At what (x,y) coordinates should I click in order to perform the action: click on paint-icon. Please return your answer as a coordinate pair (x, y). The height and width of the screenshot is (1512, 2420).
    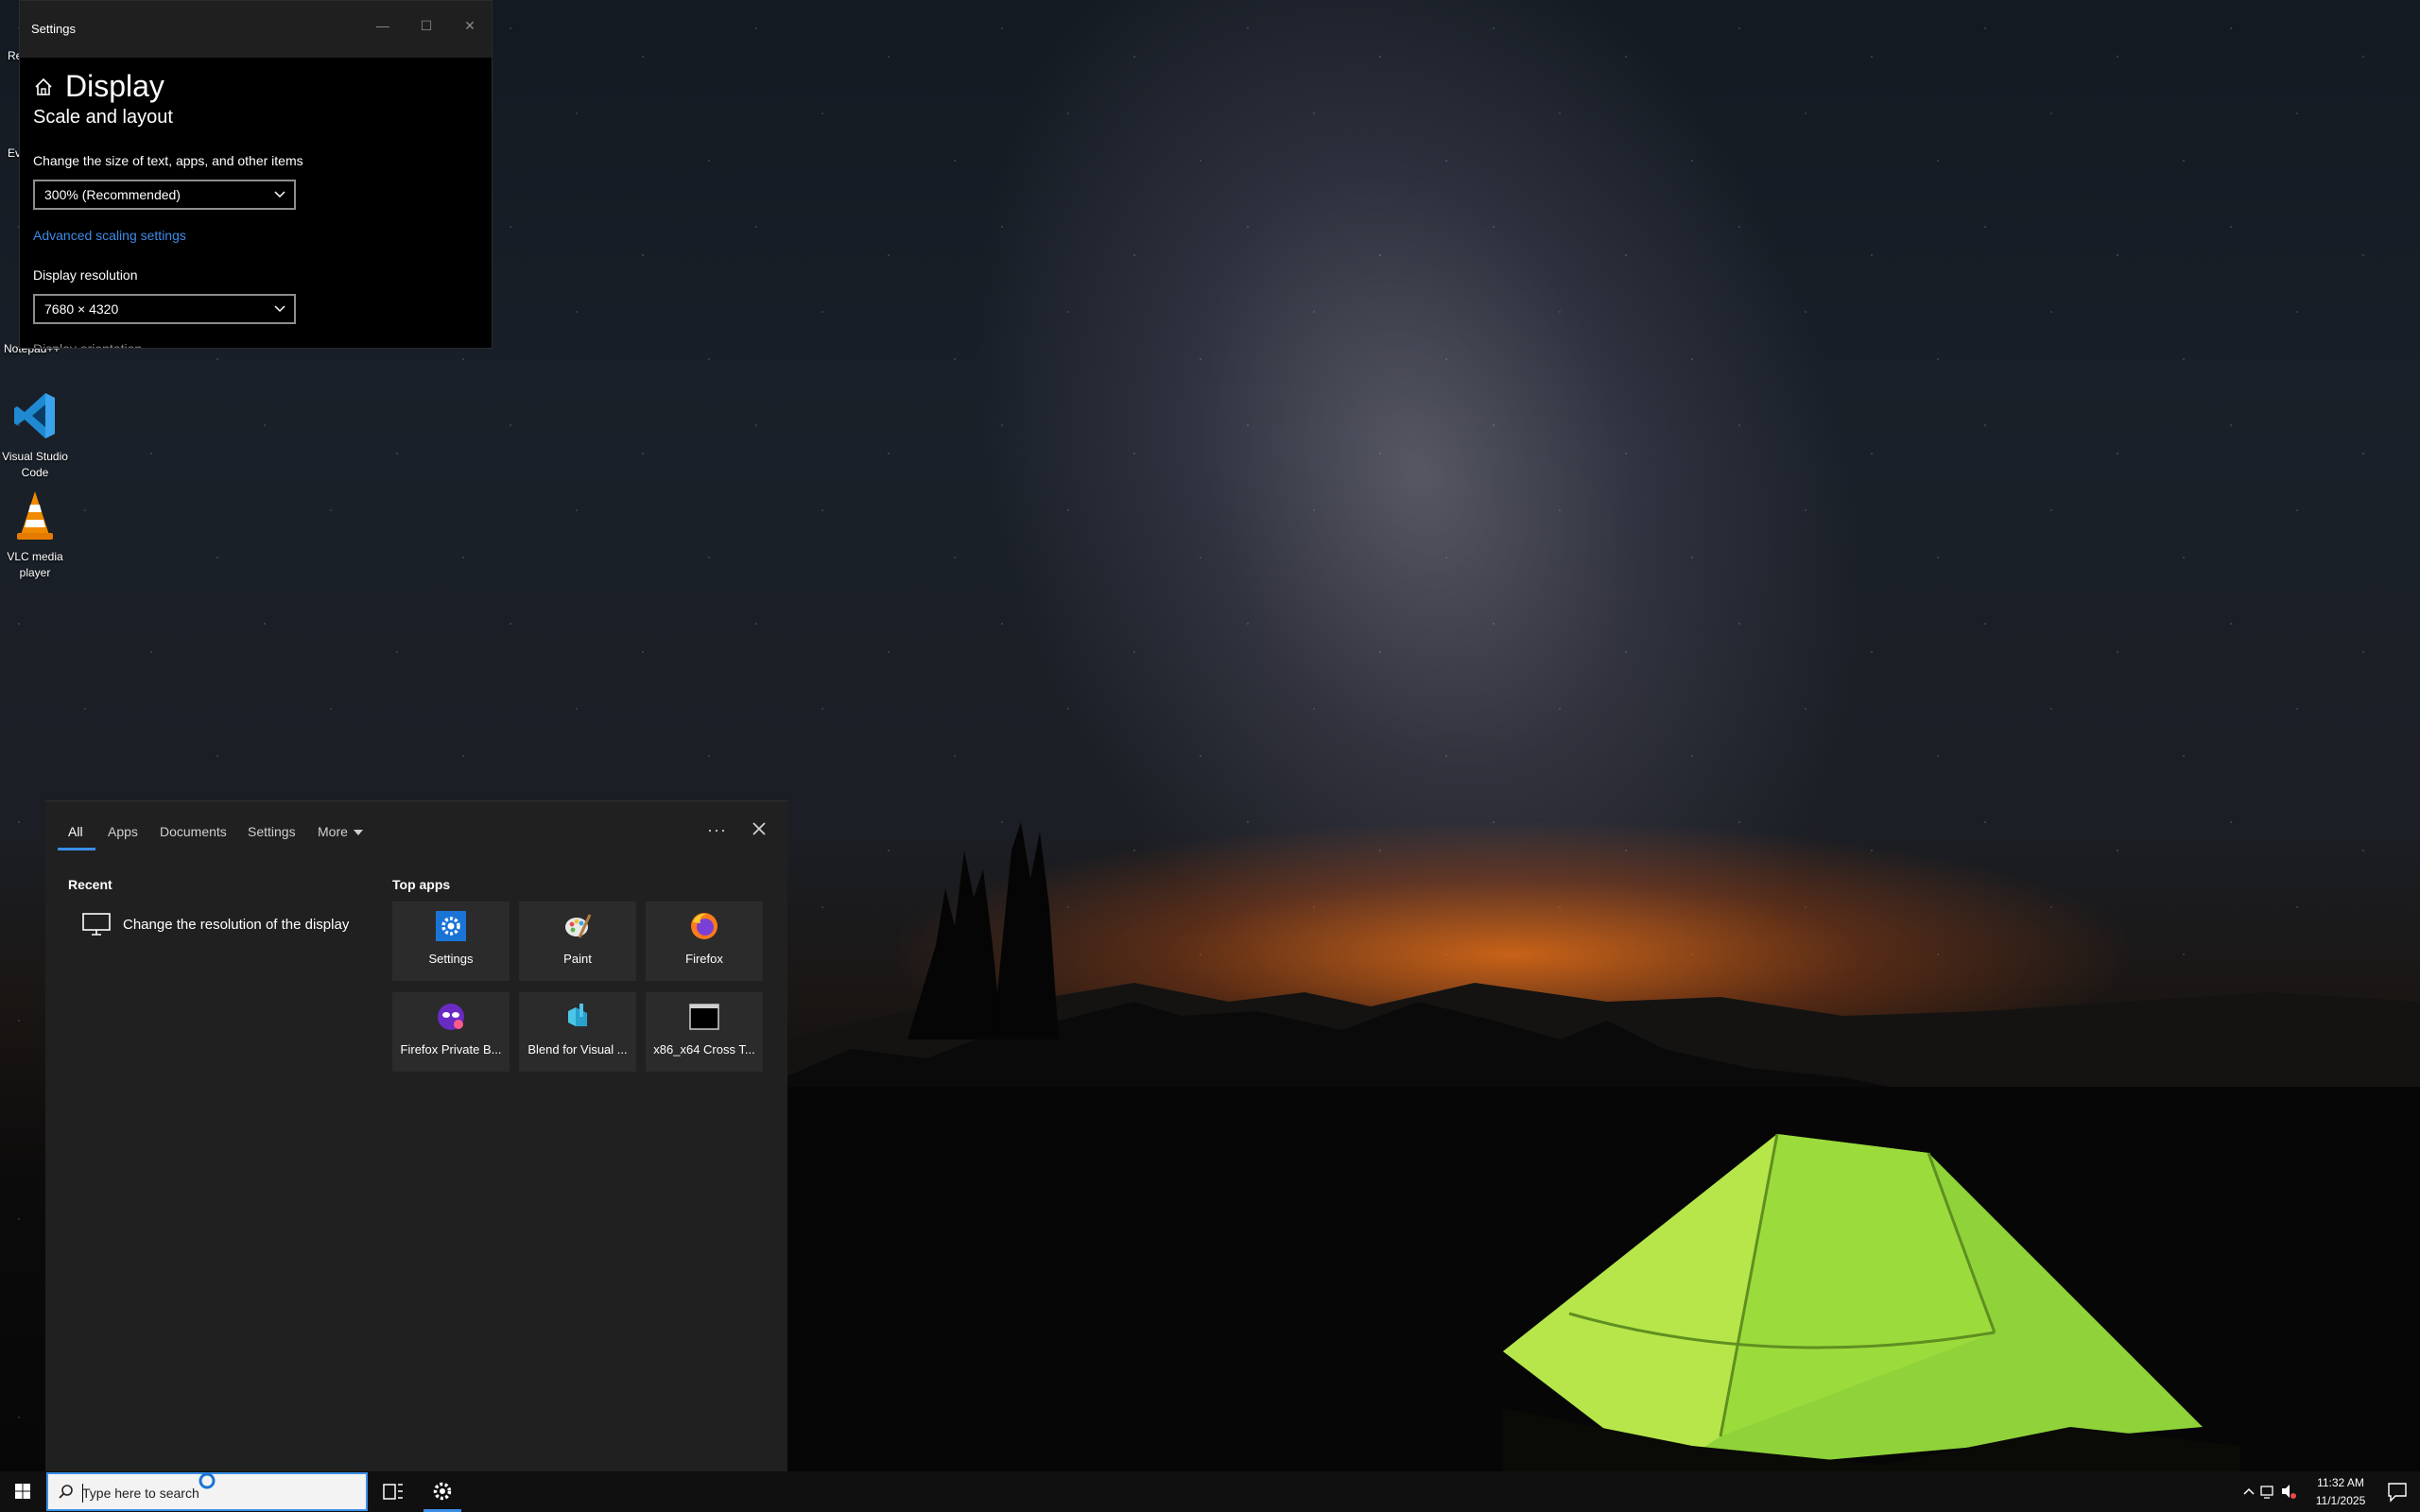
    Looking at the image, I should click on (578, 926).